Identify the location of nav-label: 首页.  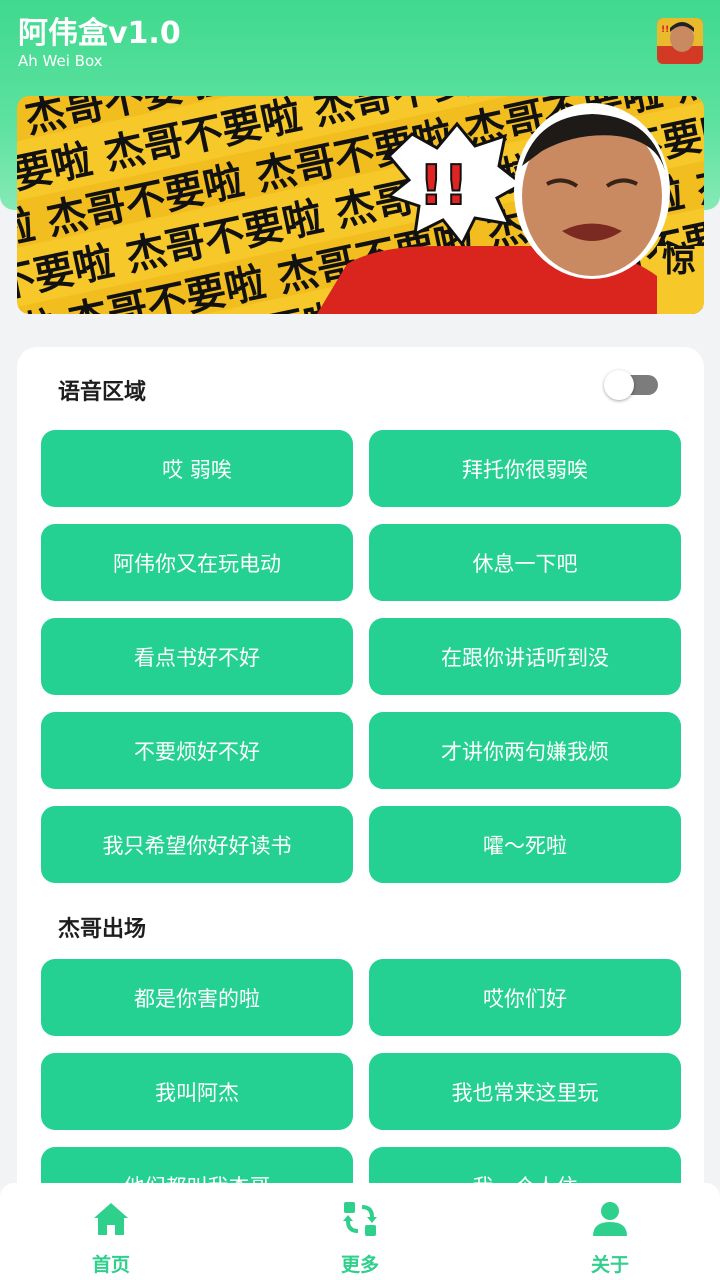
(110, 1265).